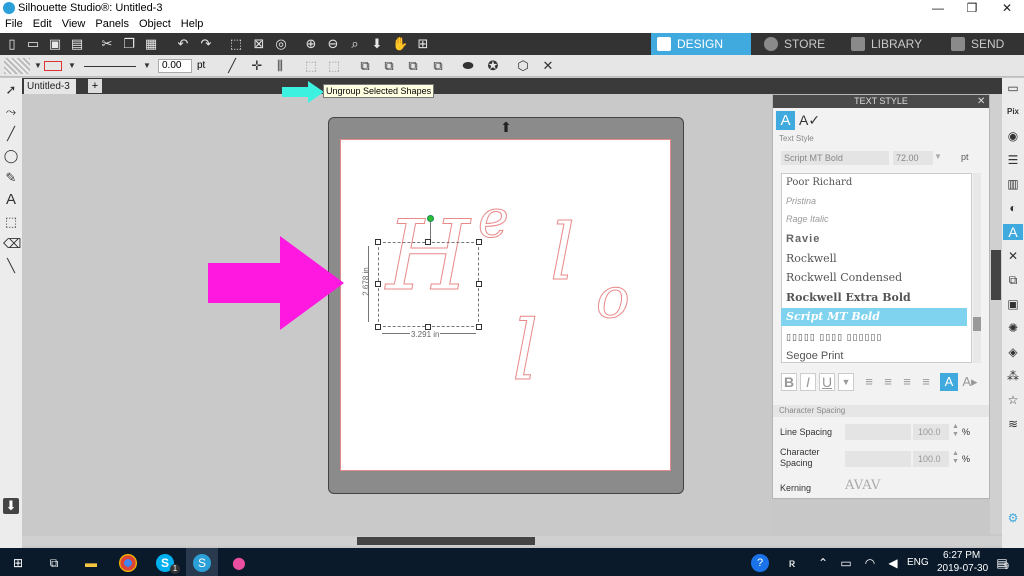 Image resolution: width=1024 pixels, height=576 pixels. I want to click on vertical-text-icon: A▸, so click(970, 382).